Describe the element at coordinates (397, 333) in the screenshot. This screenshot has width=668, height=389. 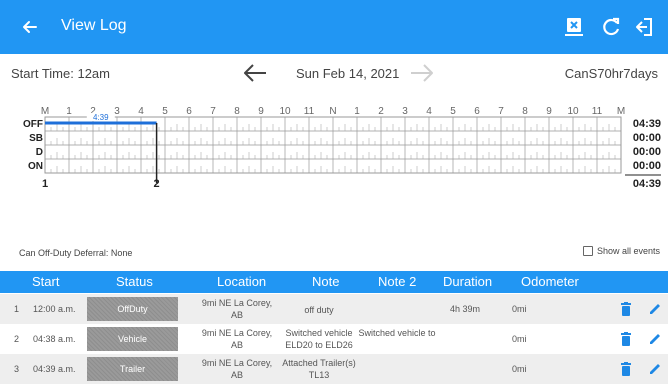
I see `row-note2: Switched vehicle to` at that location.